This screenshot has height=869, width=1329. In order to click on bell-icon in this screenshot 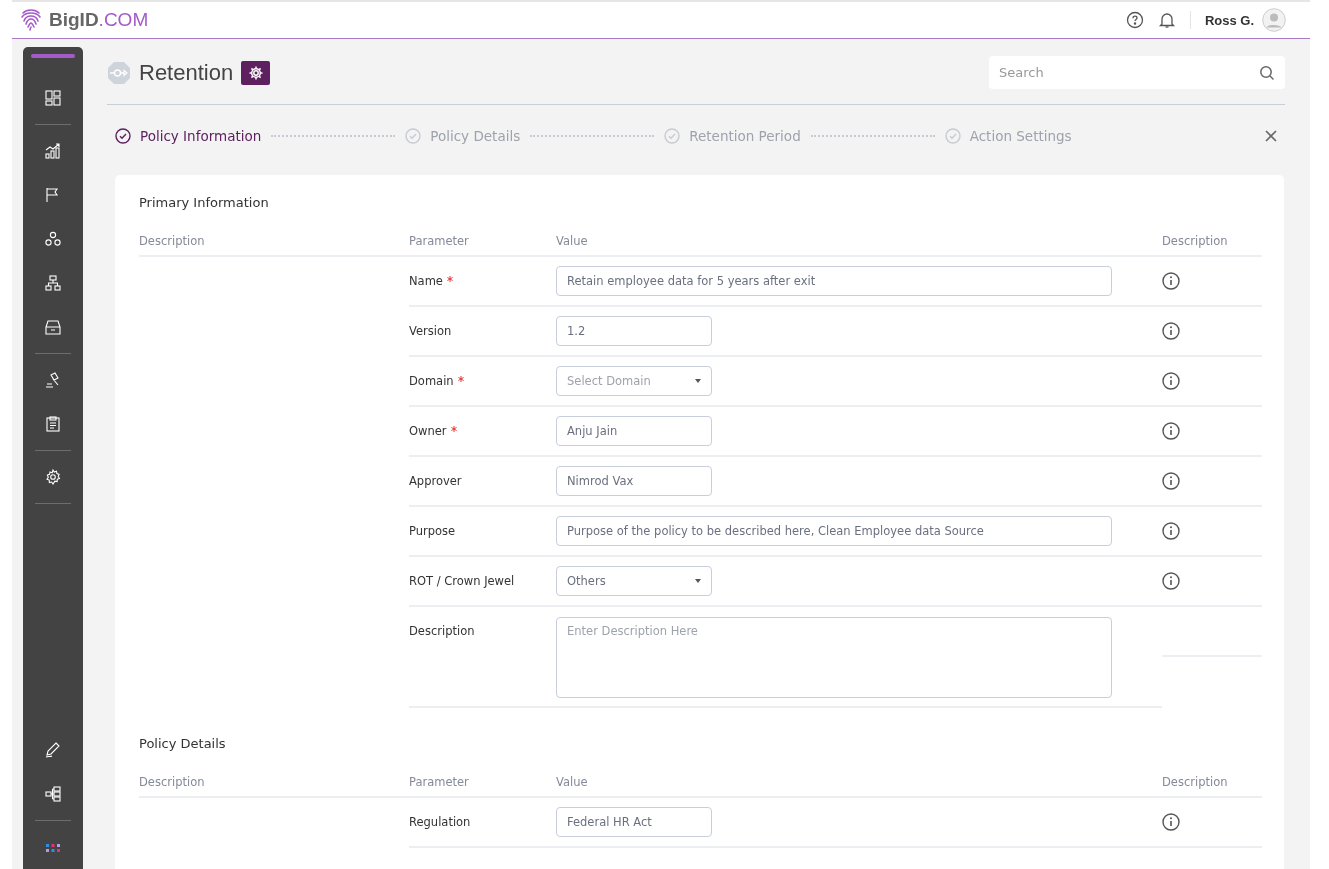, I will do `click(1166, 20)`.